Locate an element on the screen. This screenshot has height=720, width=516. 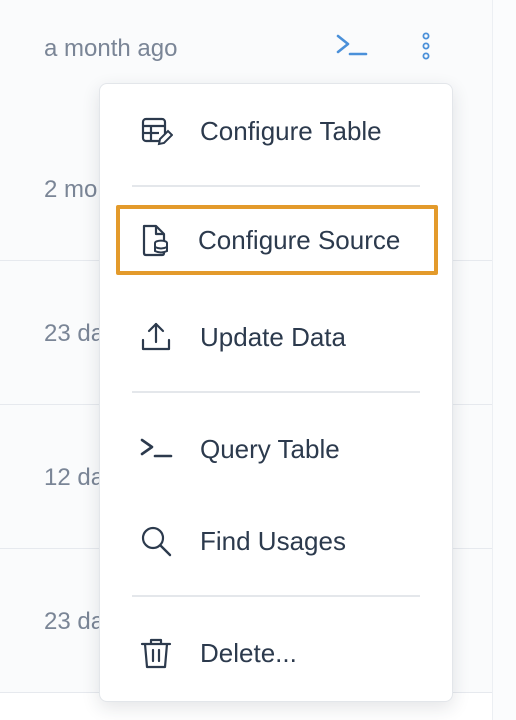
menu-item-label: Configure Table is located at coordinates (291, 130).